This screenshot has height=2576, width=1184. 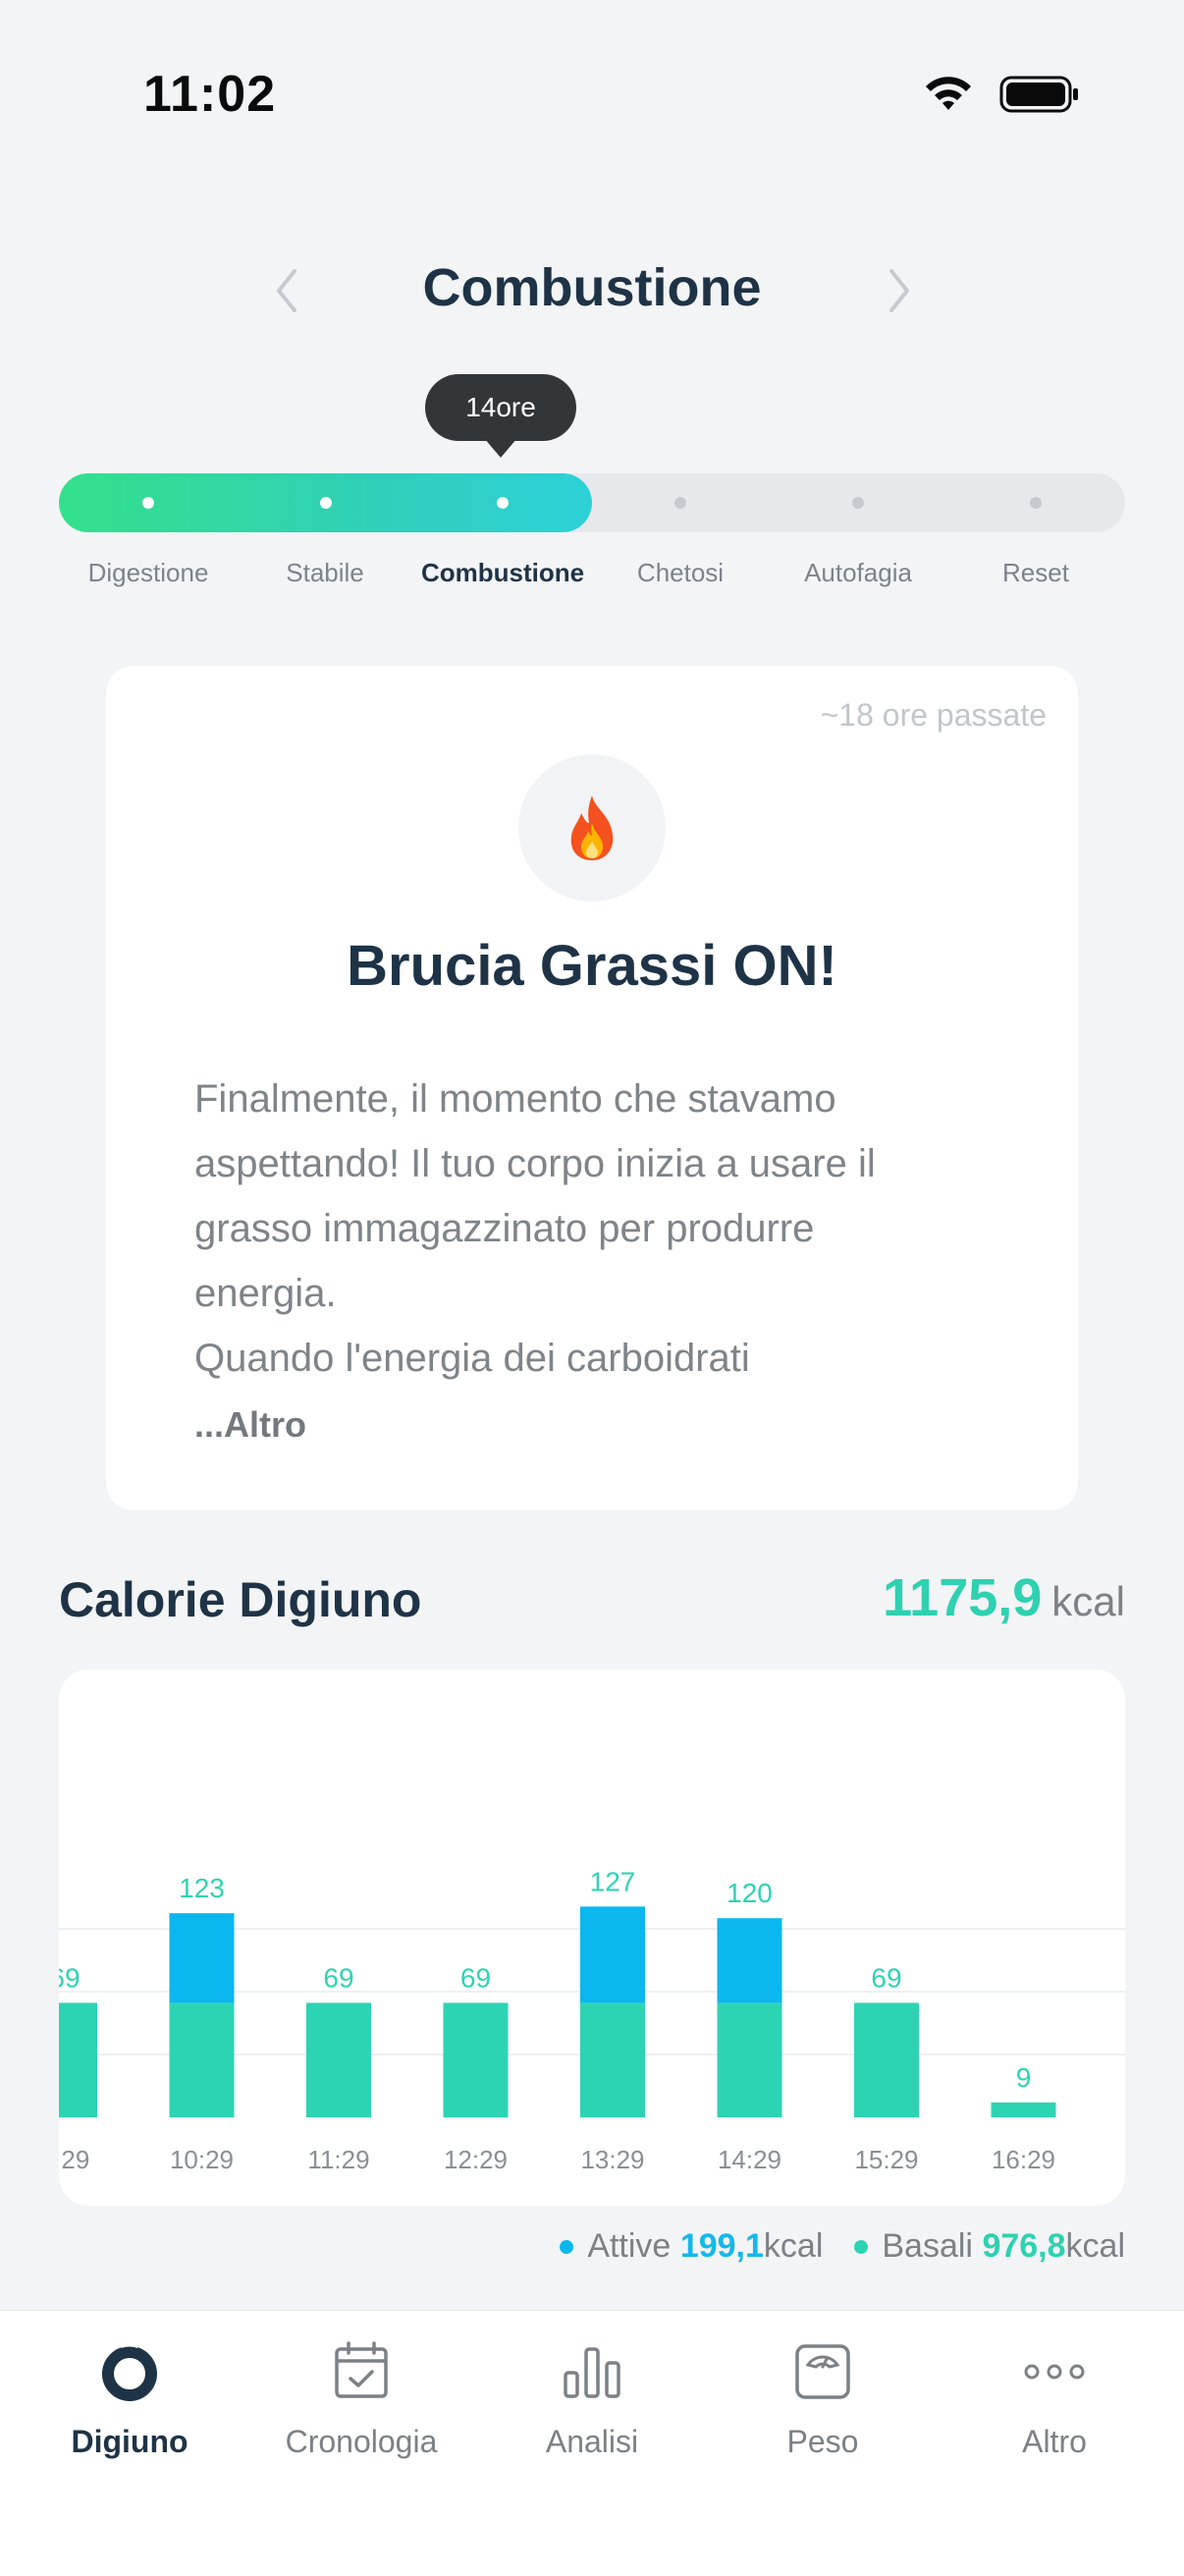 I want to click on legend-active-value: 199,1, so click(x=721, y=2246).